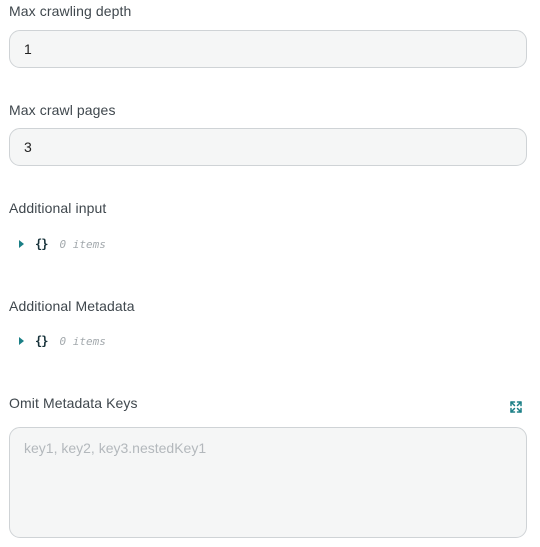 The width and height of the screenshot is (540, 547). What do you see at coordinates (62, 110) in the screenshot?
I see `max-crawl-pages-label: Max crawl pages` at bounding box center [62, 110].